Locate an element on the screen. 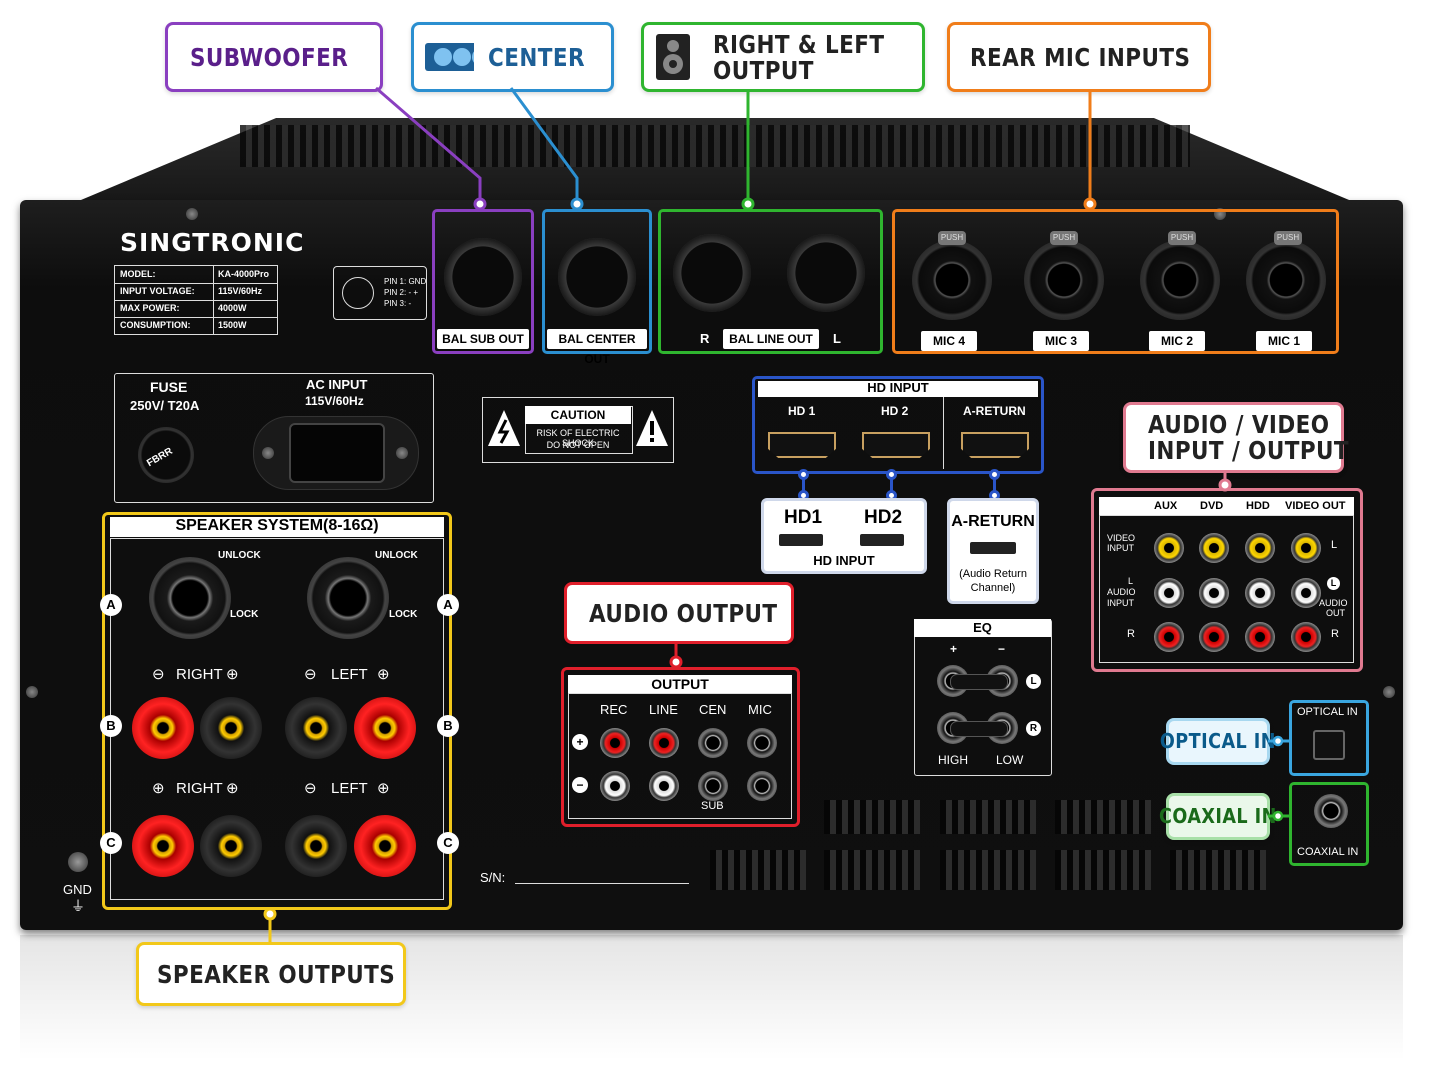 This screenshot has height=1092, width=1441. hd-input-title: HD INPUT is located at coordinates (898, 387).